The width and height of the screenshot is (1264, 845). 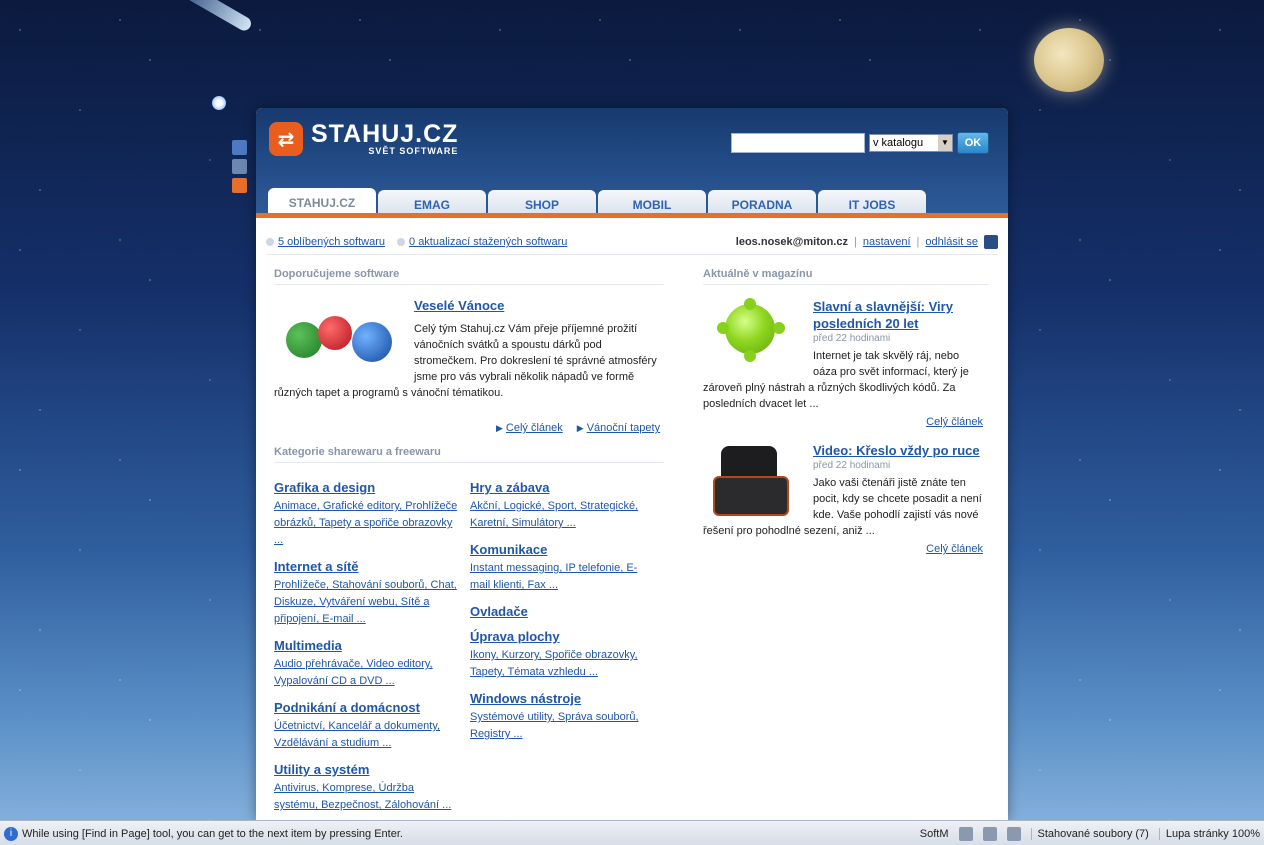 I want to click on side-icon-strip, so click(x=239, y=166).